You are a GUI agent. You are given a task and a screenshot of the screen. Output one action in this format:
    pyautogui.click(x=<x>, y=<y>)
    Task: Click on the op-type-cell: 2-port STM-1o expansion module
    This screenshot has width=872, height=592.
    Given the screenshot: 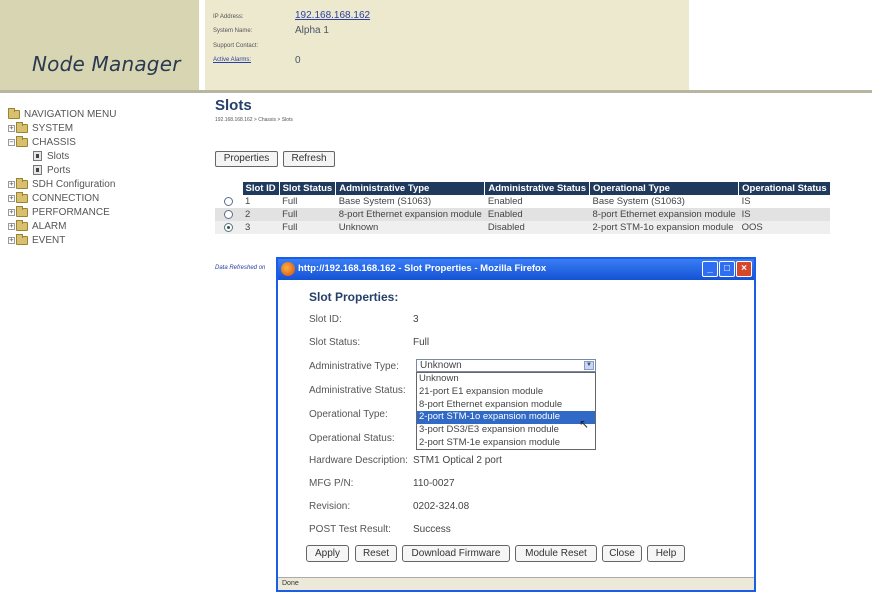 What is the action you would take?
    pyautogui.click(x=664, y=227)
    